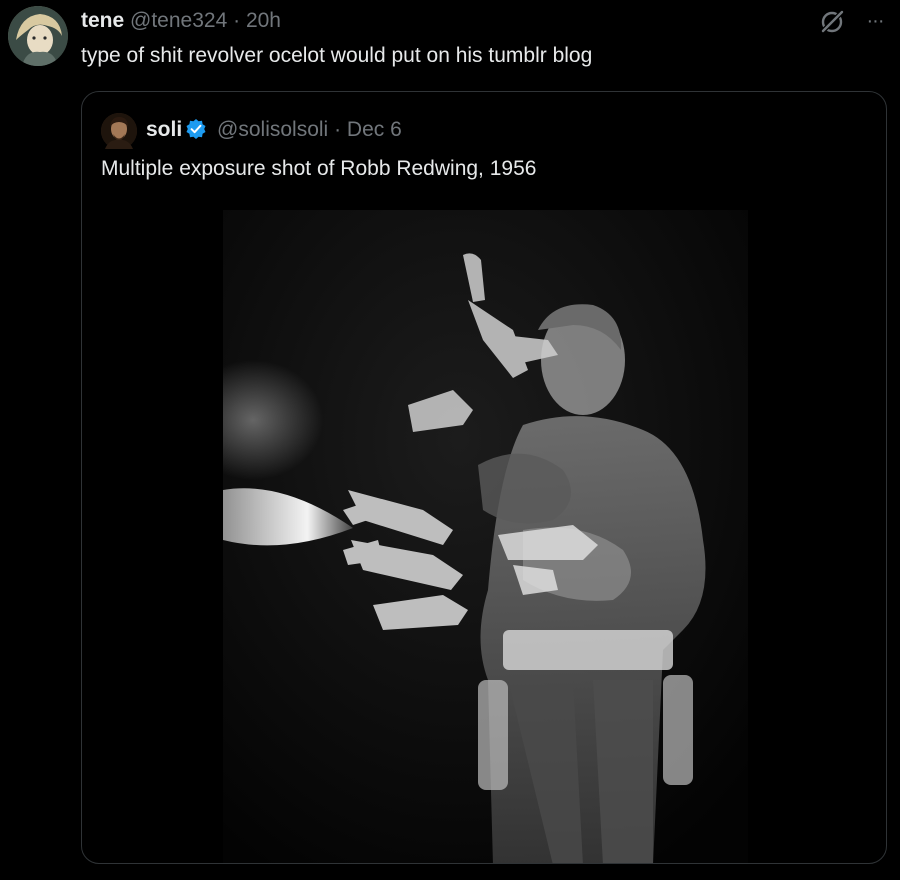 This screenshot has width=900, height=880. Describe the element at coordinates (196, 129) in the screenshot. I see `verified-badge-icon` at that location.